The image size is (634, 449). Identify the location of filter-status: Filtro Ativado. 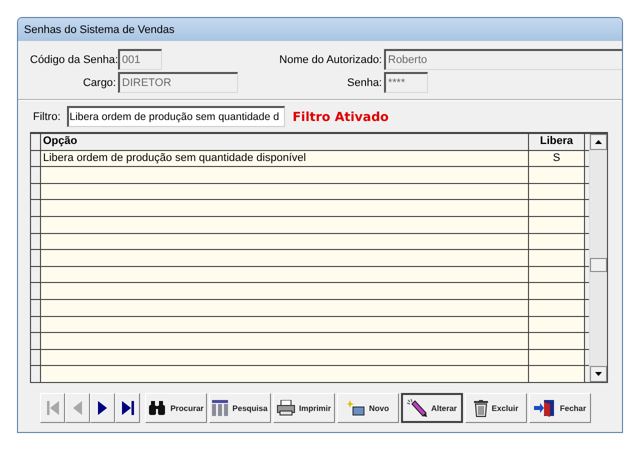
(340, 116).